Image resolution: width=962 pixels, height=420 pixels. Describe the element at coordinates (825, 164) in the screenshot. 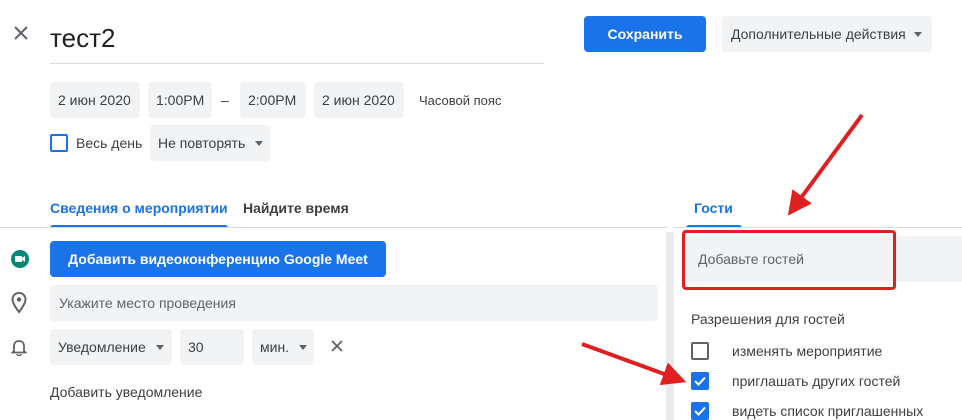

I see `annotation-arrow-guests` at that location.